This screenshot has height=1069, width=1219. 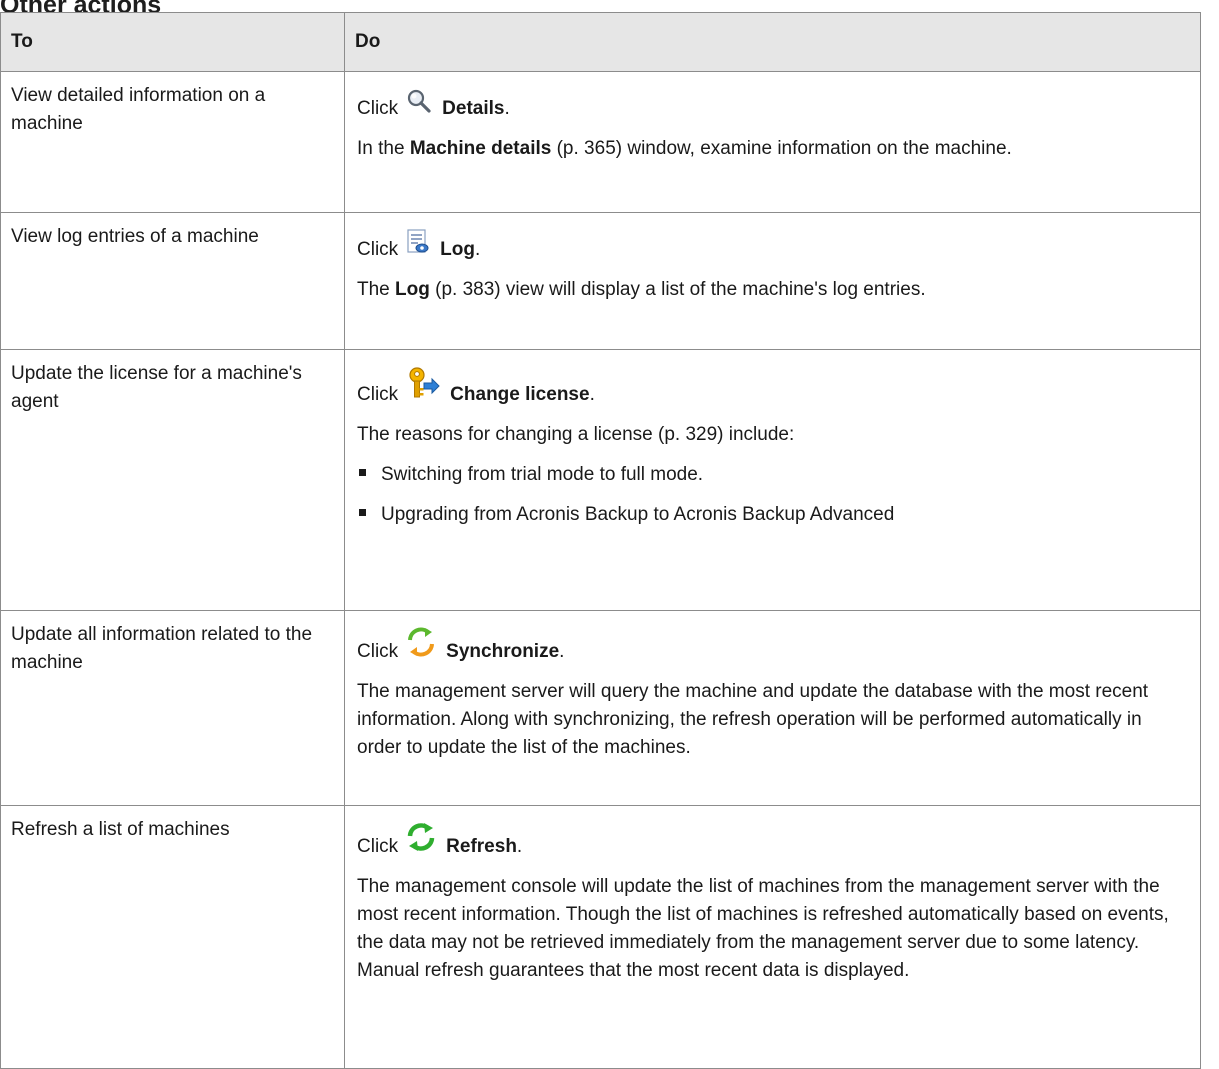 I want to click on column-header-do: Do, so click(x=772, y=42).